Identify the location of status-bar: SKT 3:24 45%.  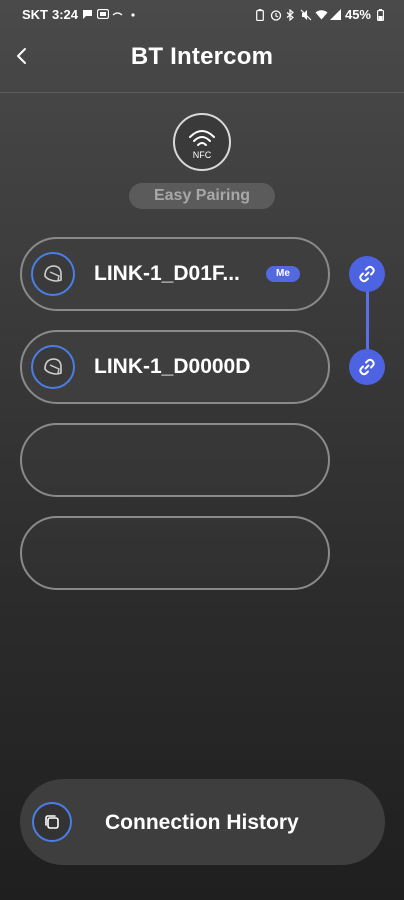
(202, 15).